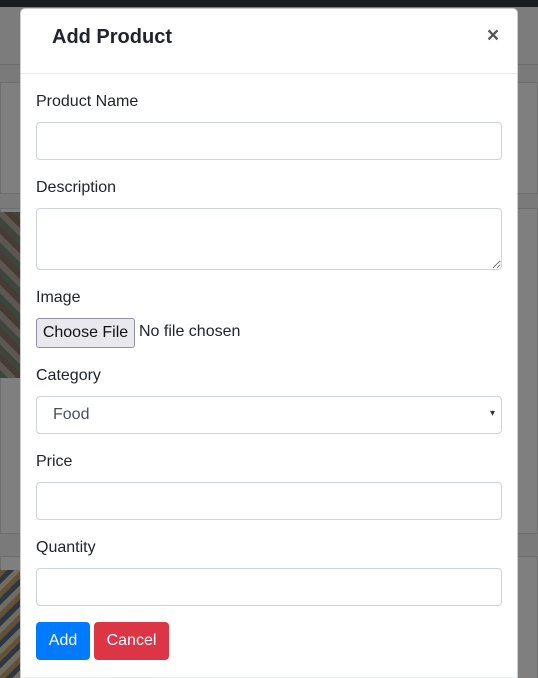 The image size is (538, 678). What do you see at coordinates (87, 101) in the screenshot?
I see `product-name-label: Product Name` at bounding box center [87, 101].